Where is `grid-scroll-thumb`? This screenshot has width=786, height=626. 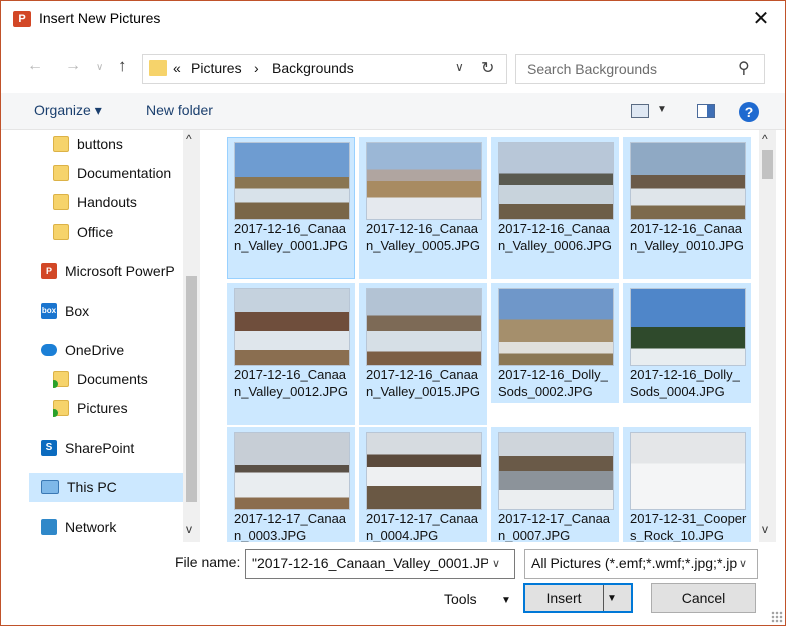 grid-scroll-thumb is located at coordinates (767, 164).